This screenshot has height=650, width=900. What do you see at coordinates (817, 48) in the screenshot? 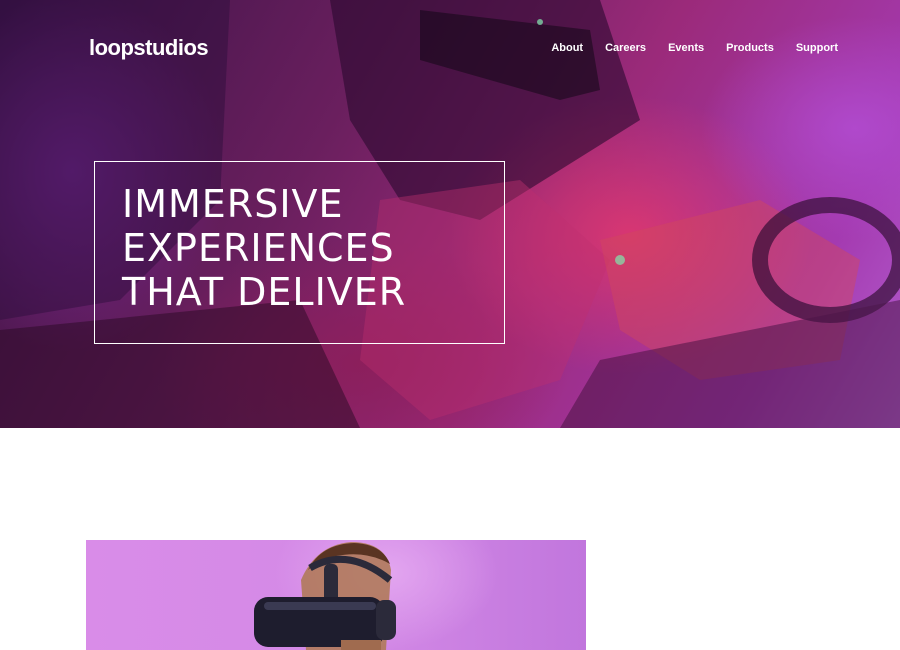
I see `nav-link-support: Support` at bounding box center [817, 48].